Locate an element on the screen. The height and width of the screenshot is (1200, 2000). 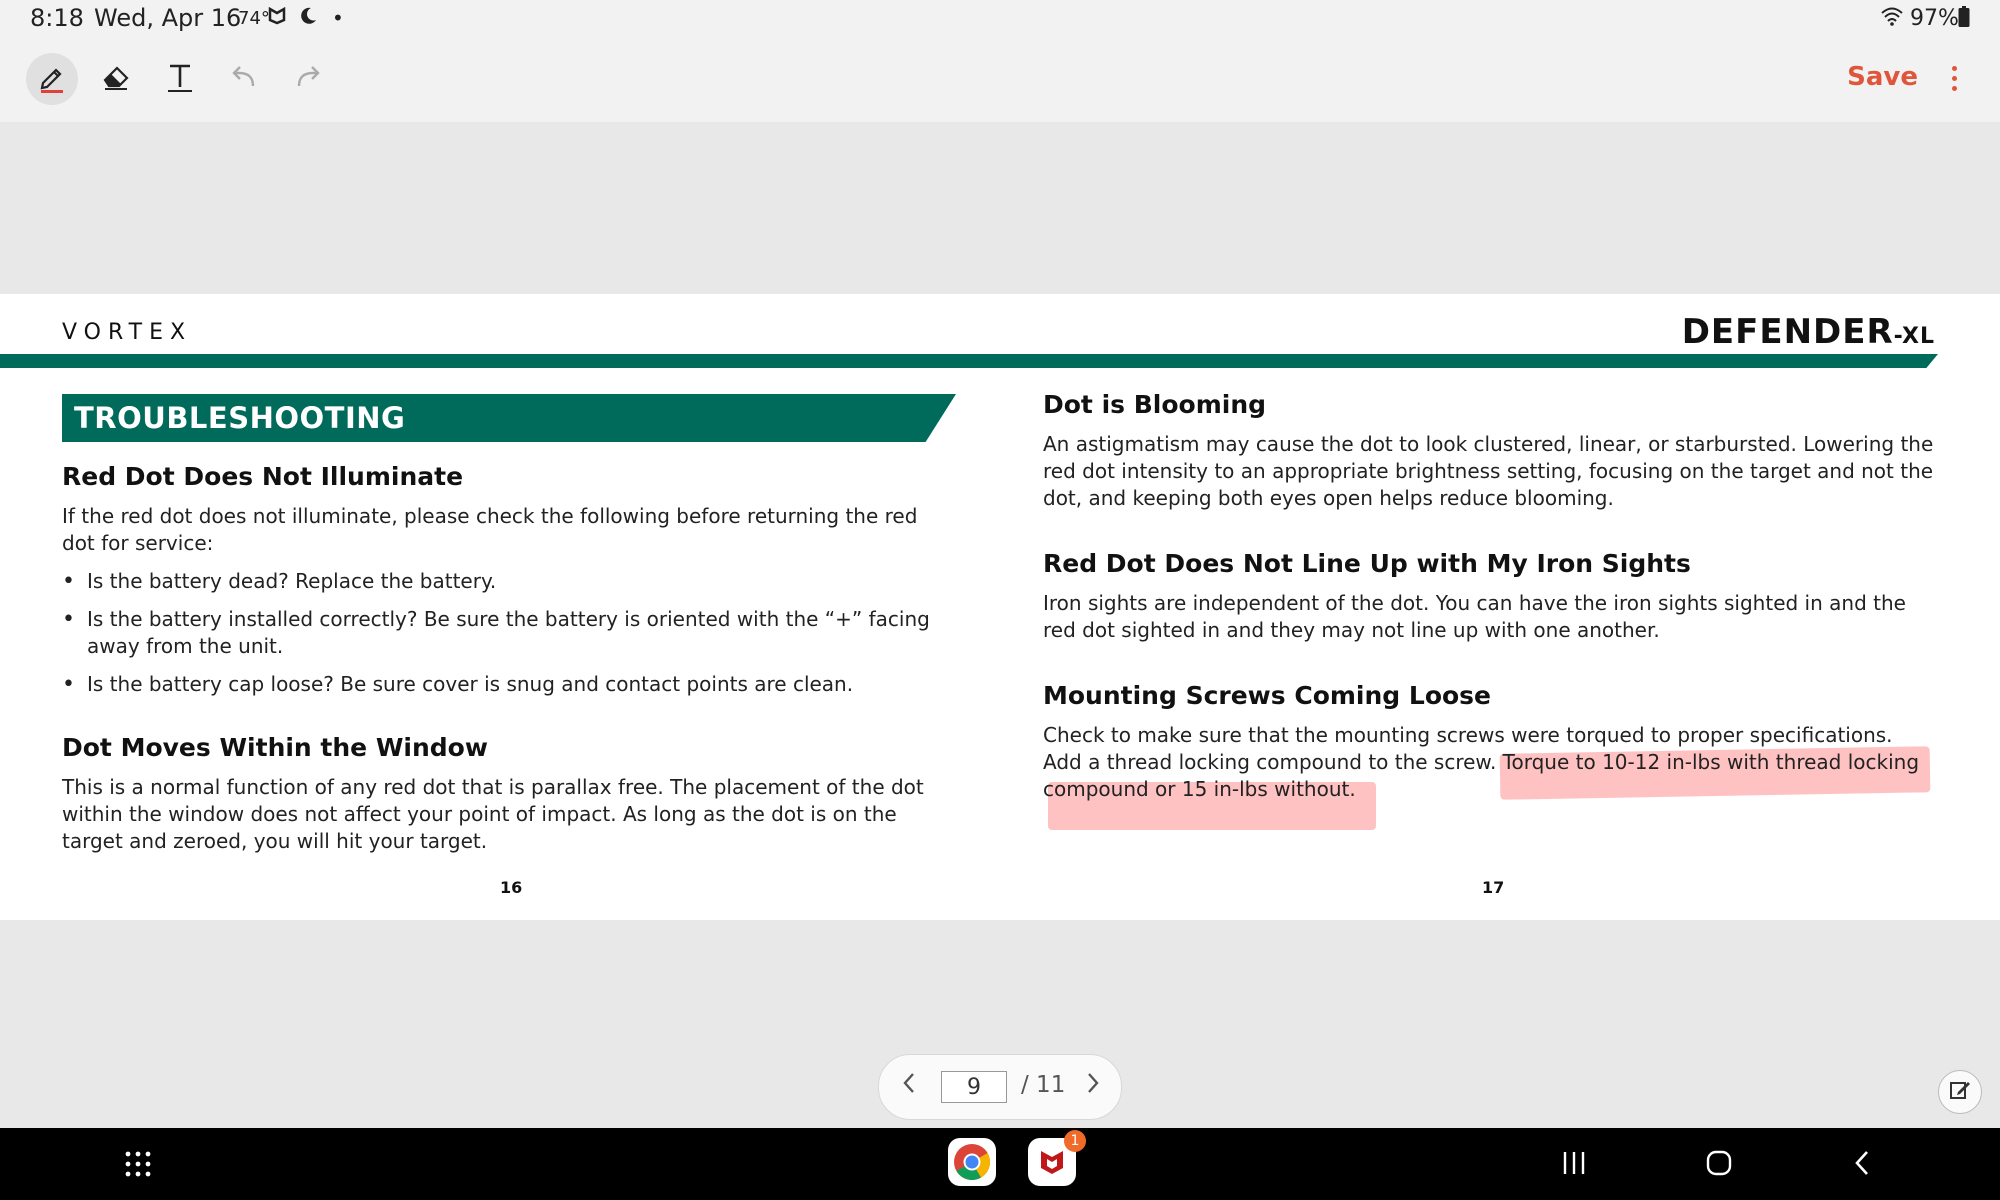
previous-page-button is located at coordinates (909, 1087).